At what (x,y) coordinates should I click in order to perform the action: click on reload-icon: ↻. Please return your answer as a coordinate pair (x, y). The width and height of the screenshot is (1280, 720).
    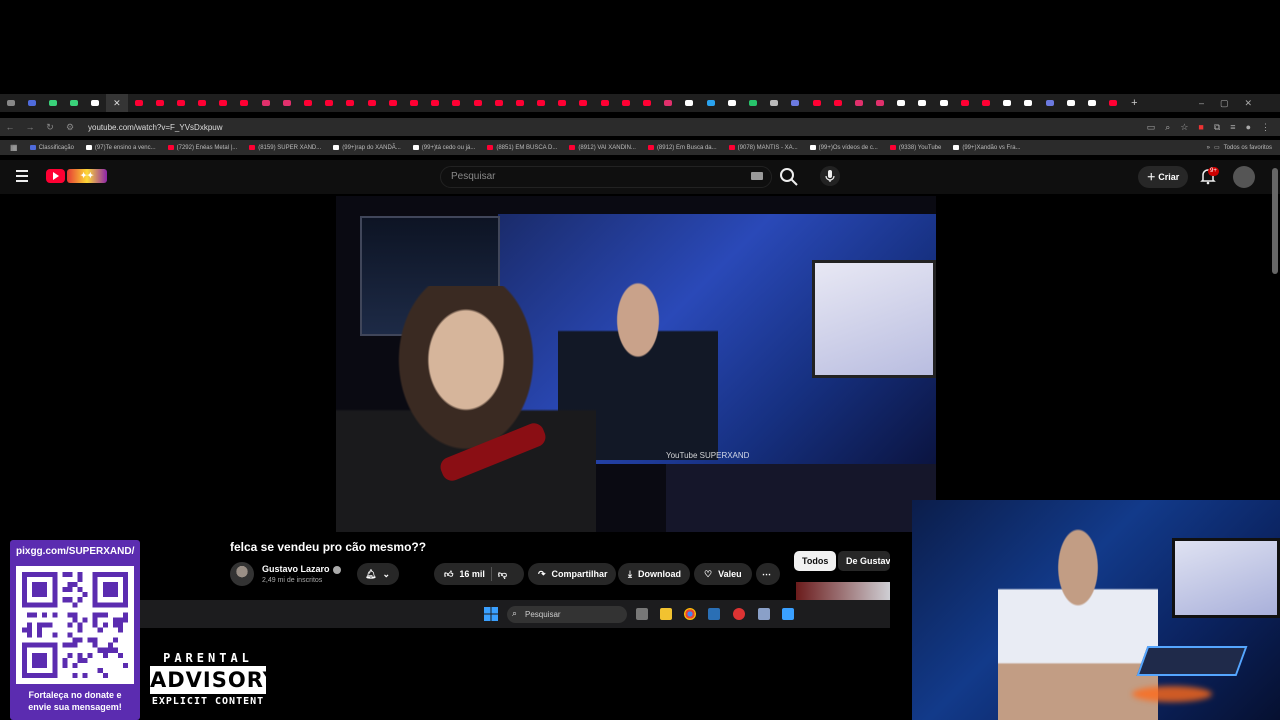
    Looking at the image, I should click on (50, 127).